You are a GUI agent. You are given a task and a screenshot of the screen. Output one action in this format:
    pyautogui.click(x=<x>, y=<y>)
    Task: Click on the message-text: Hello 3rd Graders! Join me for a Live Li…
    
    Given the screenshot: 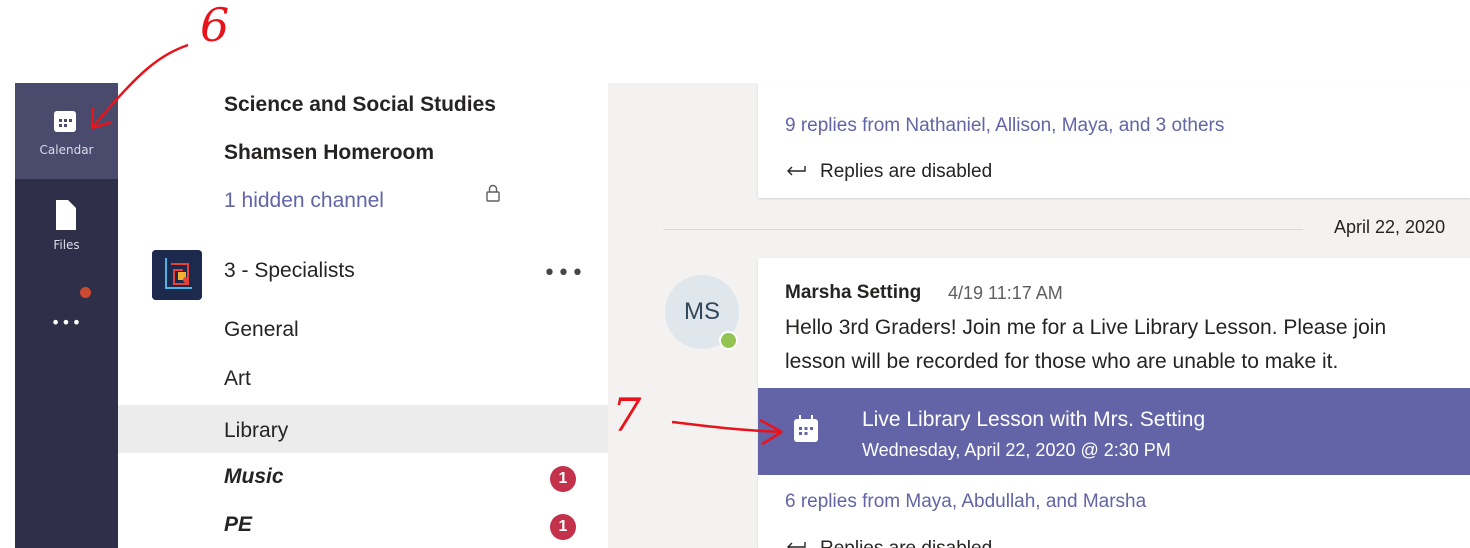 What is the action you would take?
    pyautogui.click(x=1086, y=327)
    